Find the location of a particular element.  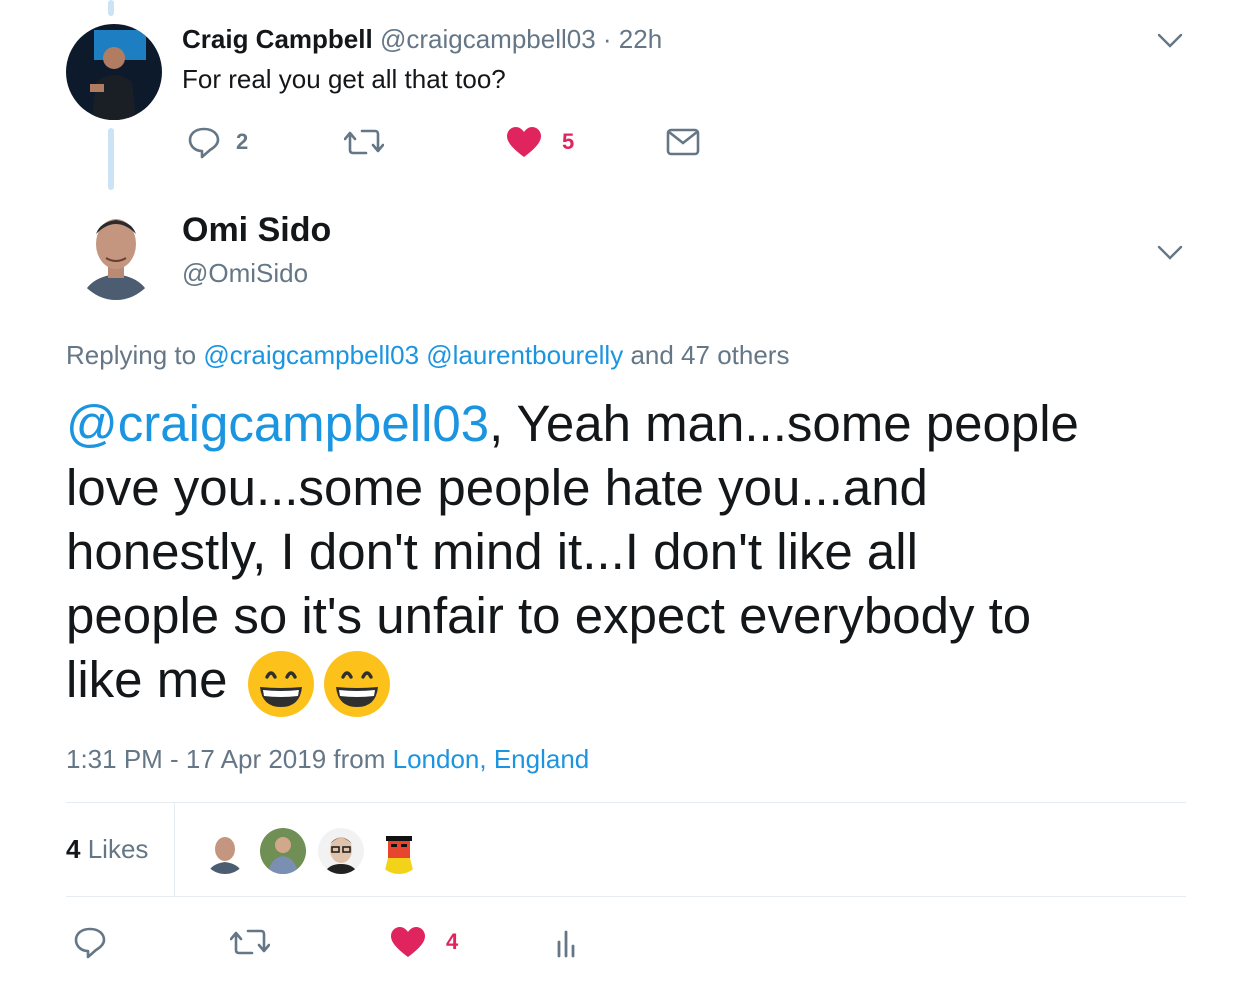

reply-tweet-header: Craig Campbell @craigcampbell03 · 22h is located at coordinates (422, 39).